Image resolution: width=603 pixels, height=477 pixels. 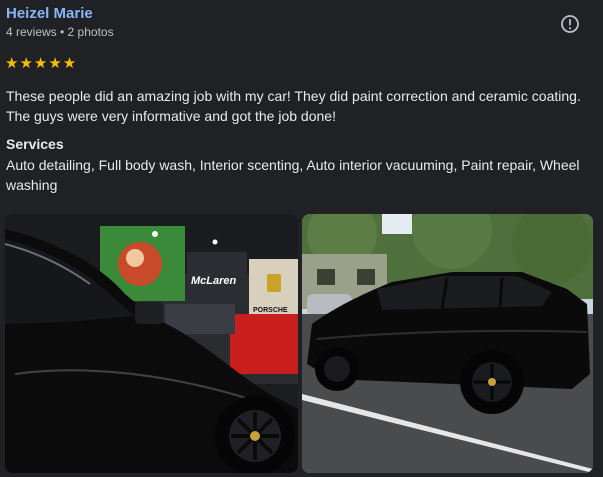 I want to click on porsche-banner-text: PORSCHE, so click(x=270, y=310).